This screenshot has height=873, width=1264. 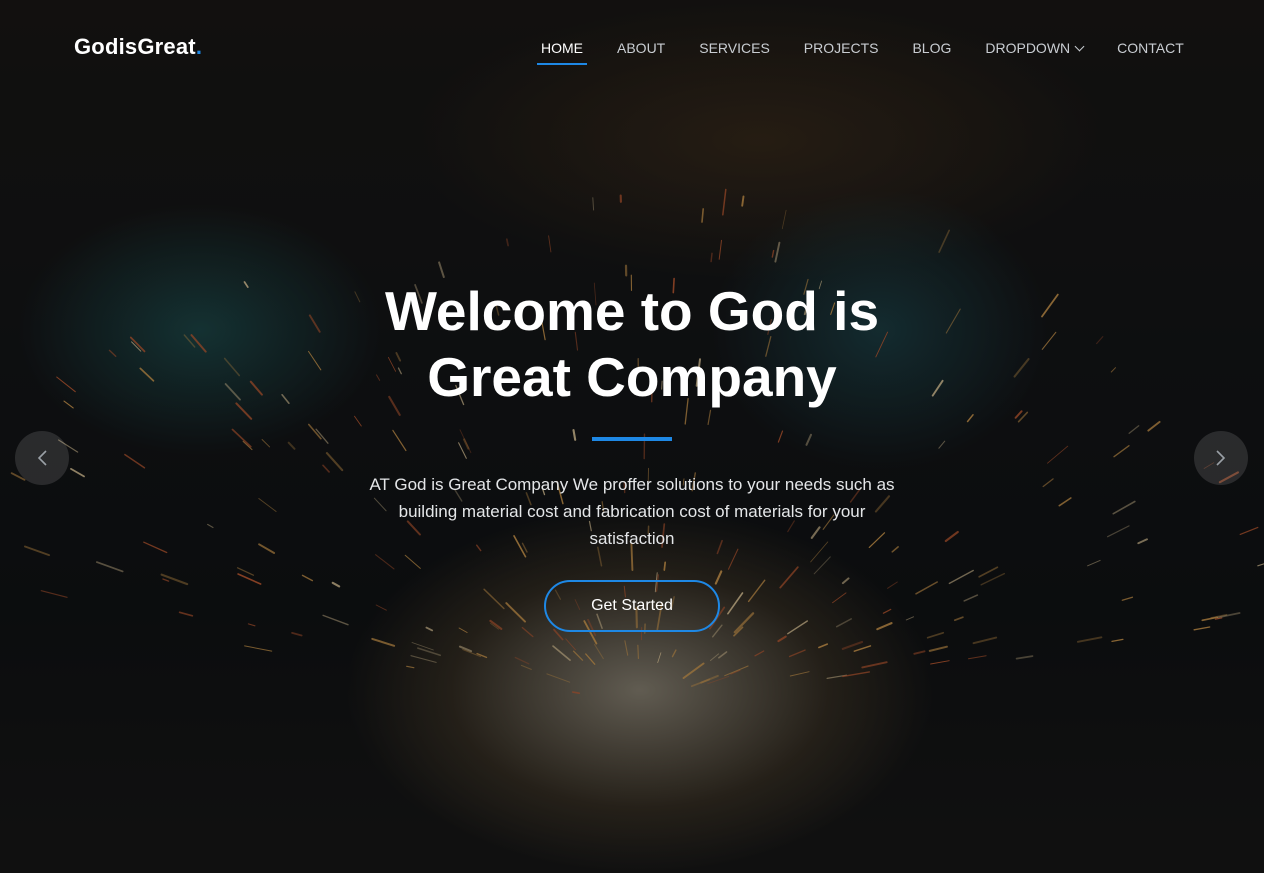 I want to click on carousel-next-button, so click(x=1221, y=458).